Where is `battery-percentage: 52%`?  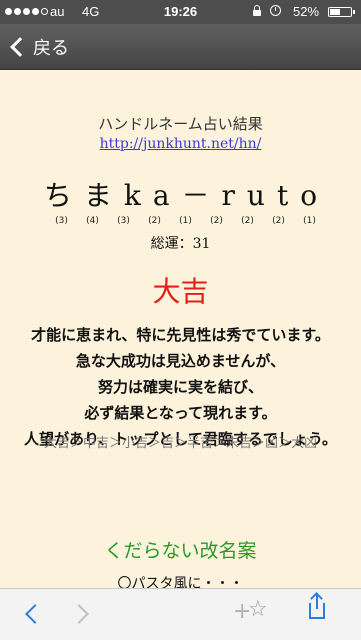 battery-percentage: 52% is located at coordinates (306, 11).